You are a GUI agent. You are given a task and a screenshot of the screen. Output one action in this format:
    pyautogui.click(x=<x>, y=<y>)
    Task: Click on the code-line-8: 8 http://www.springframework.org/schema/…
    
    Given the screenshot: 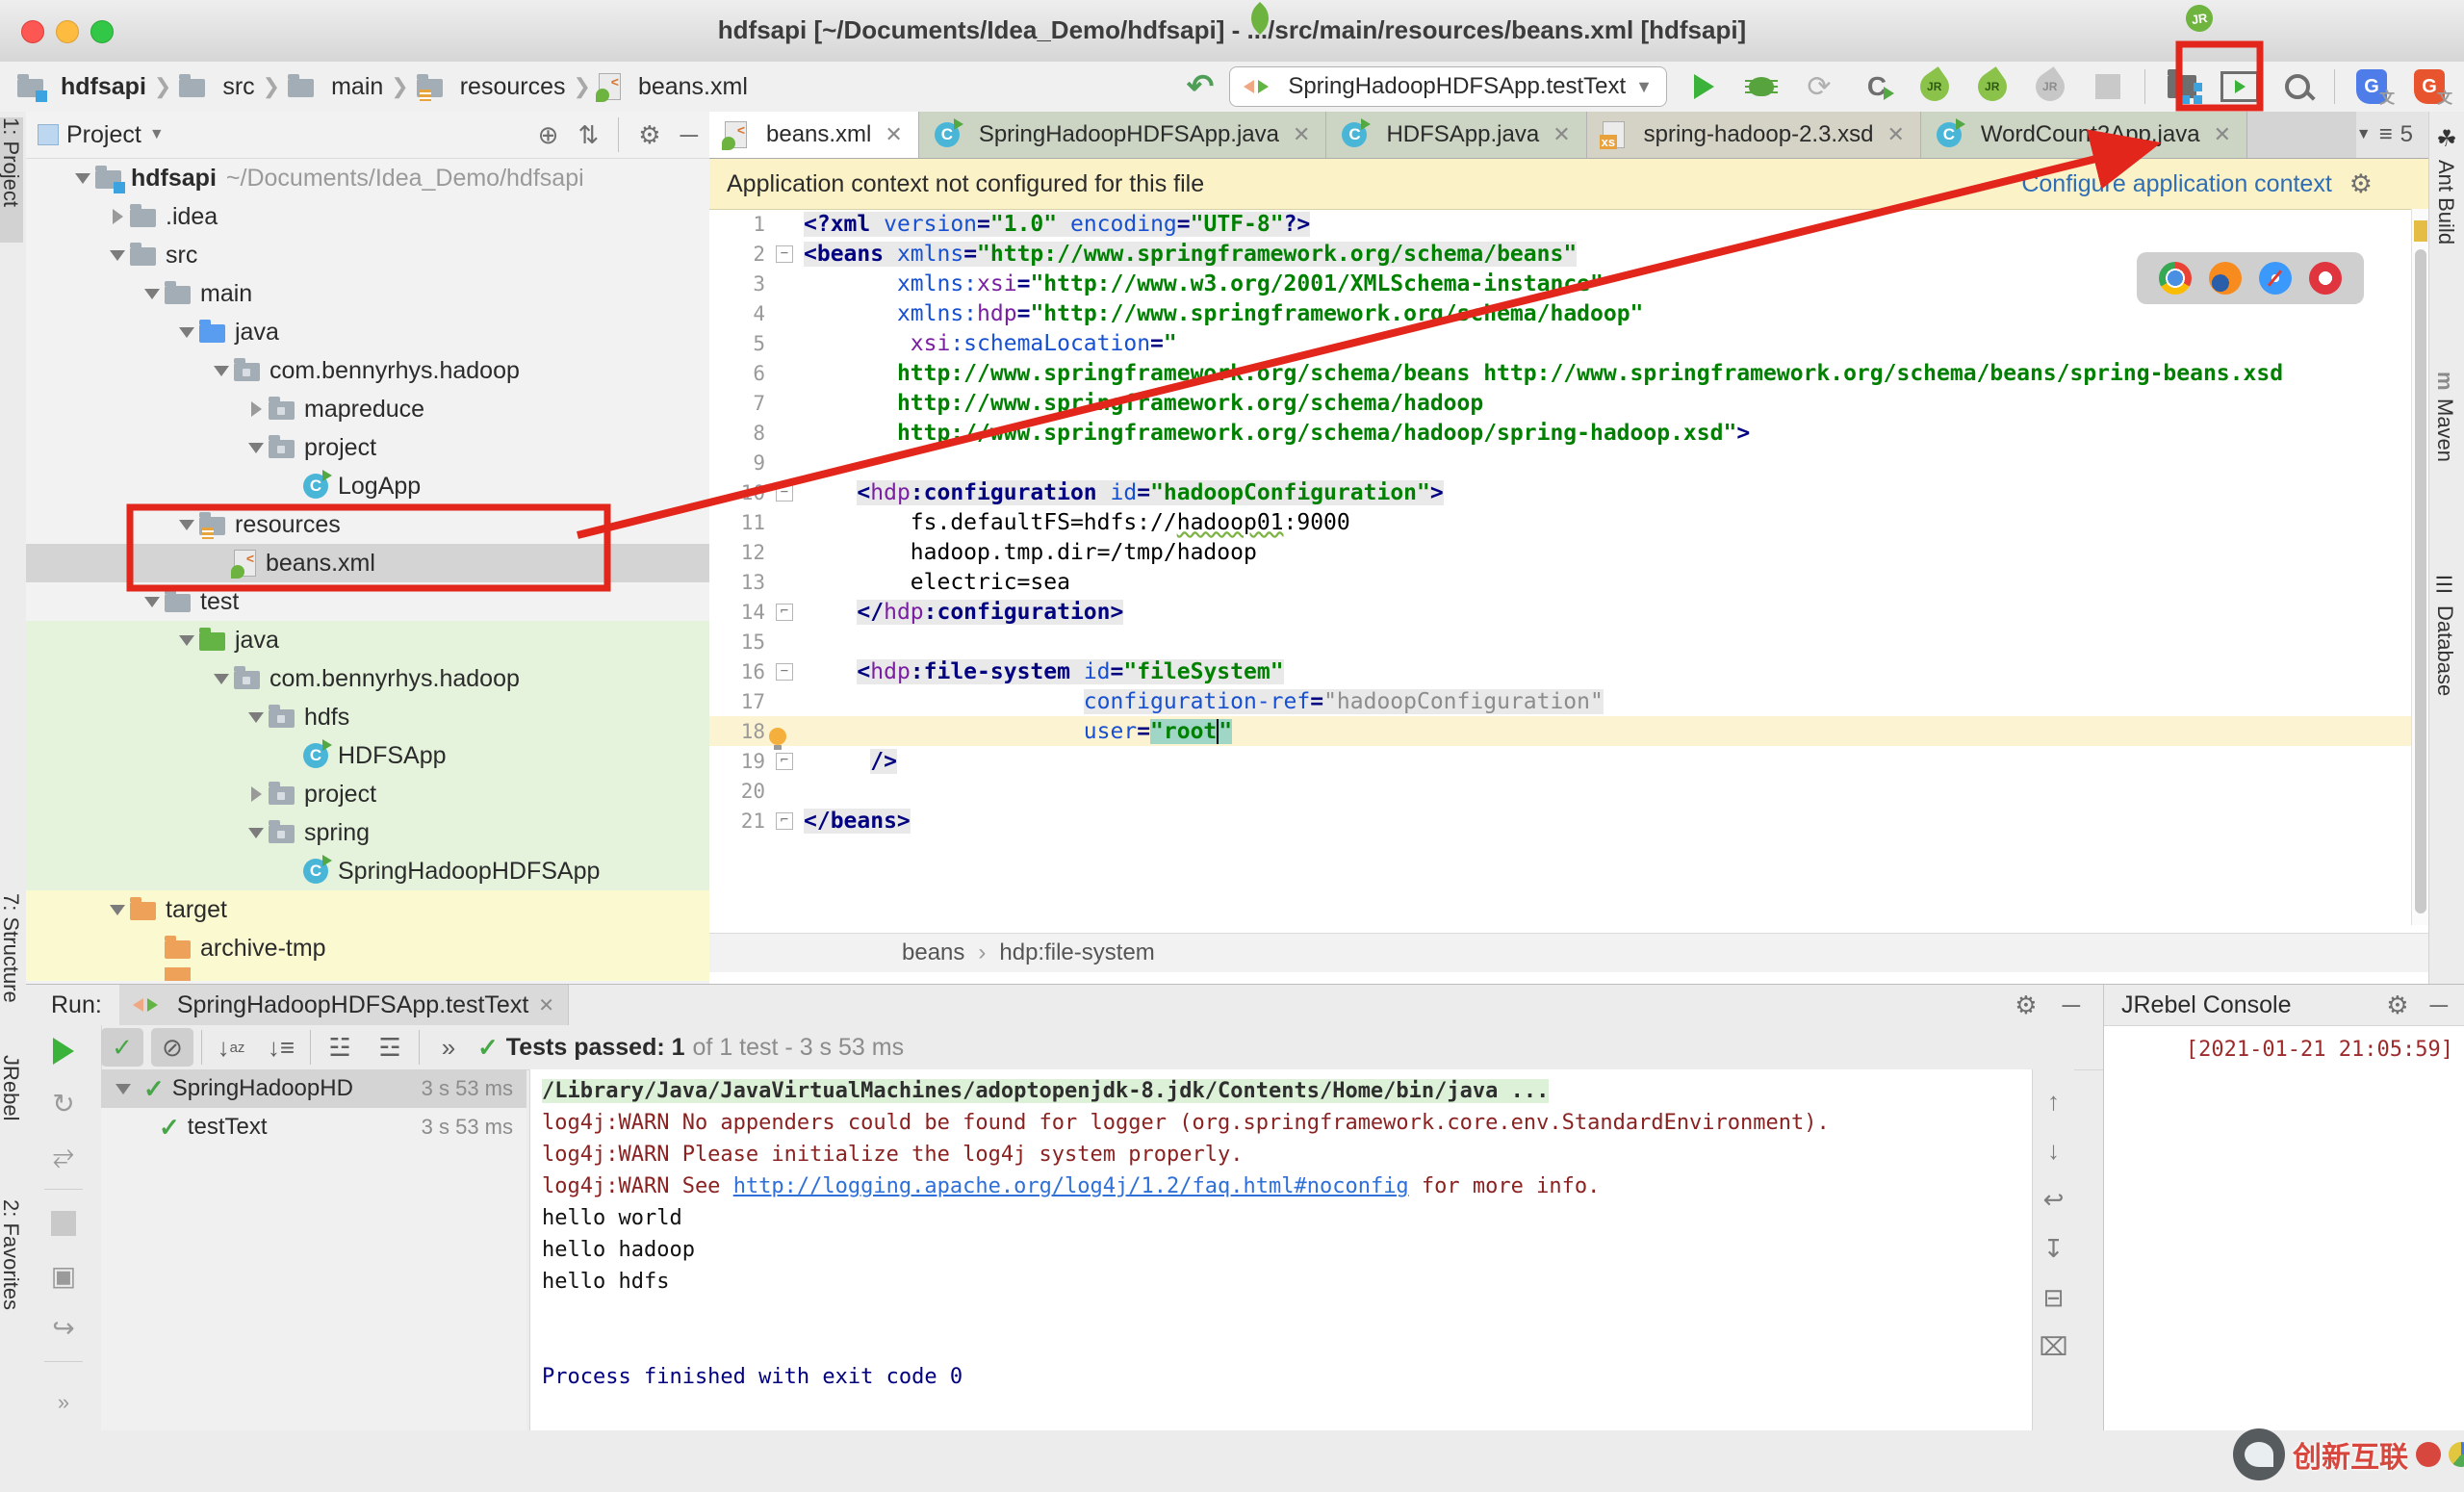 What is the action you would take?
    pyautogui.click(x=1560, y=433)
    